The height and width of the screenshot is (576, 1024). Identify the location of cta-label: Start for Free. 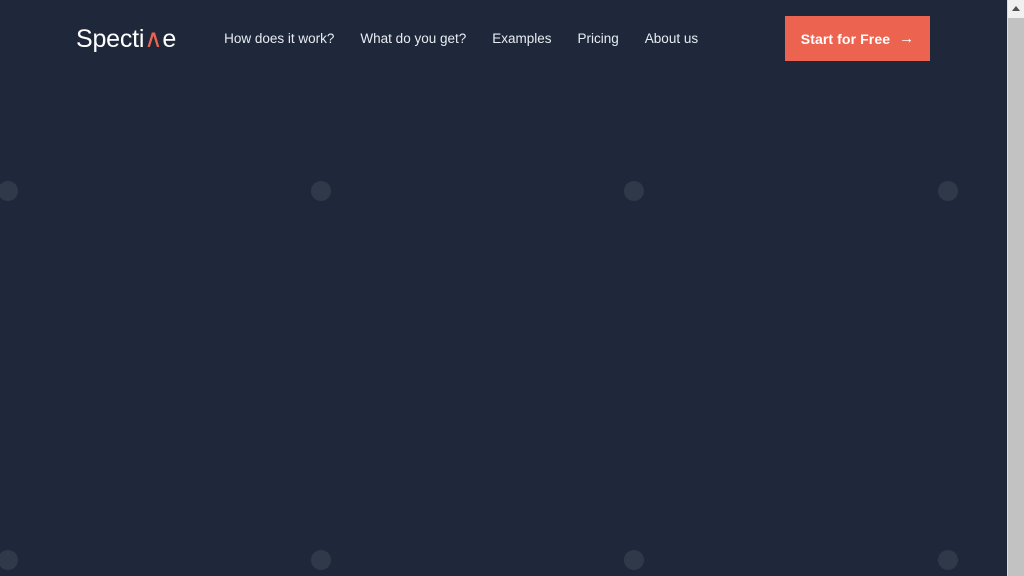
(845, 38).